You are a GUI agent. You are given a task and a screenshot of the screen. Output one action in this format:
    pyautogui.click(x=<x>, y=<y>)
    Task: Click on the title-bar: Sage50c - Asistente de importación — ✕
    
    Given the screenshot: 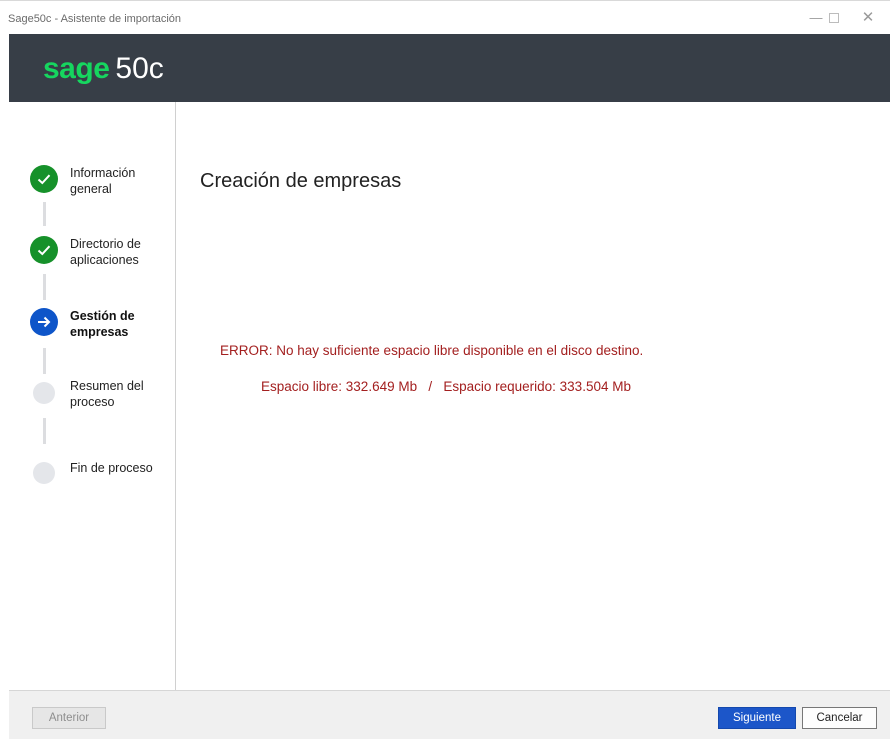 What is the action you would take?
    pyautogui.click(x=445, y=17)
    